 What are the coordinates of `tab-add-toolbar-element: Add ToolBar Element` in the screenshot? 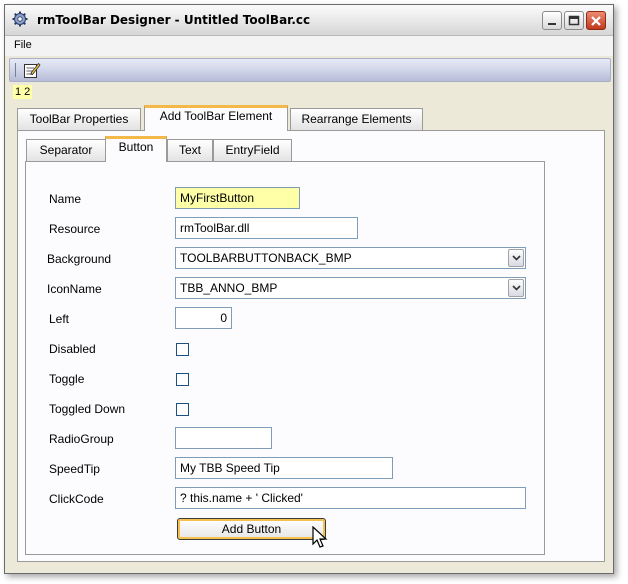 It's located at (216, 118).